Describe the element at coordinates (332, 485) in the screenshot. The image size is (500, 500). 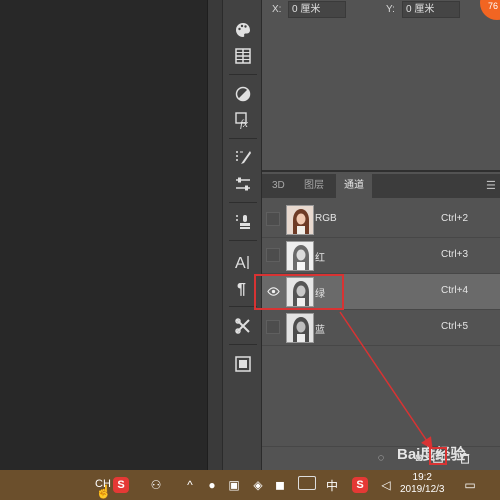
I see `ime-mode-indicator: 中` at that location.